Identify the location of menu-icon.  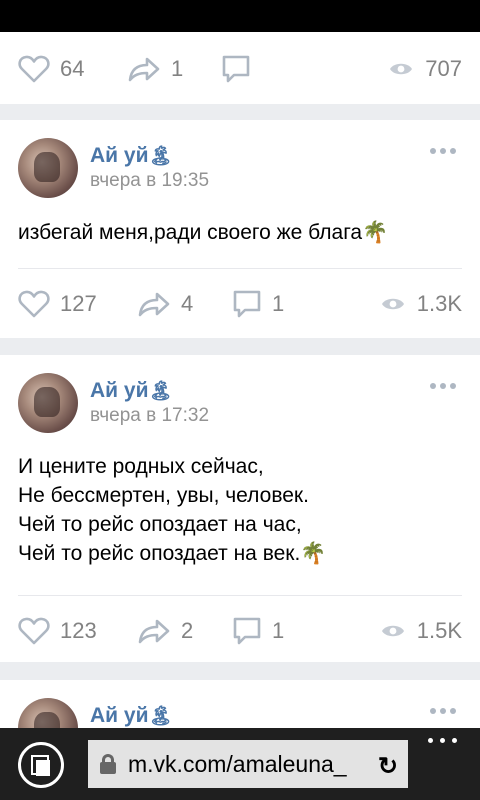
(443, 741).